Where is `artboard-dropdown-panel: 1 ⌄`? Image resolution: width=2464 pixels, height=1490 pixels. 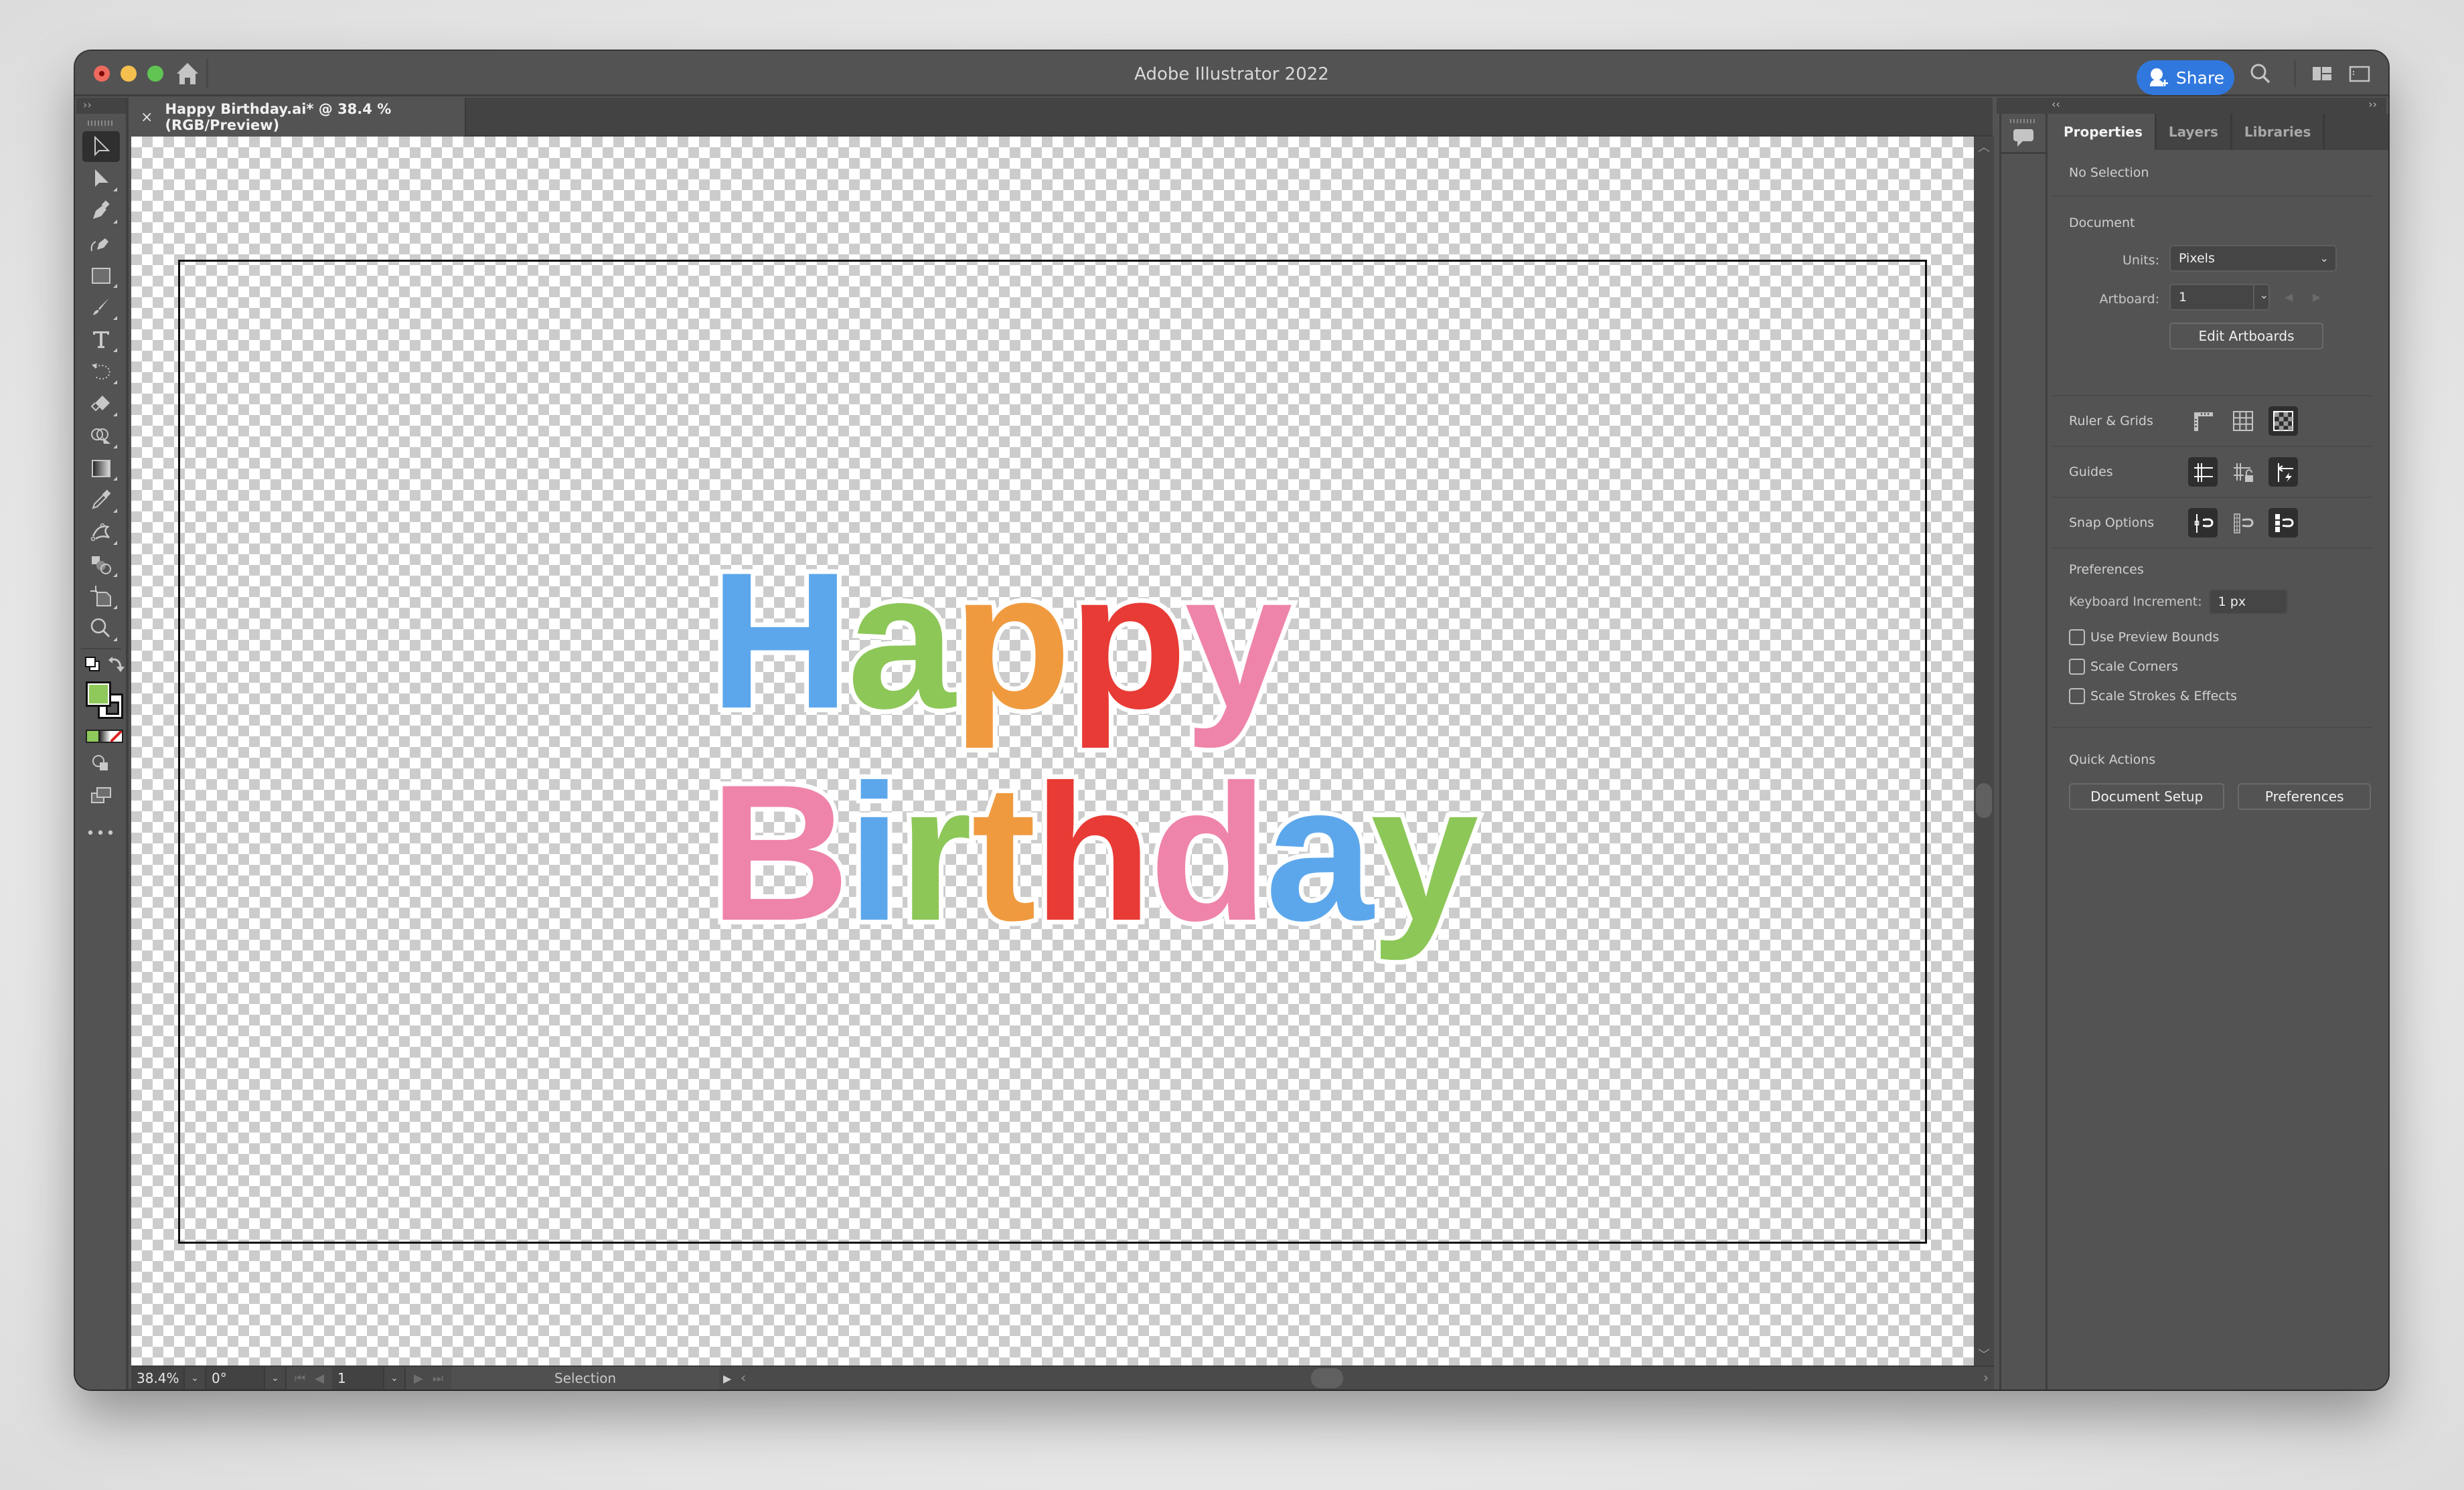 artboard-dropdown-panel: 1 ⌄ is located at coordinates (2219, 297).